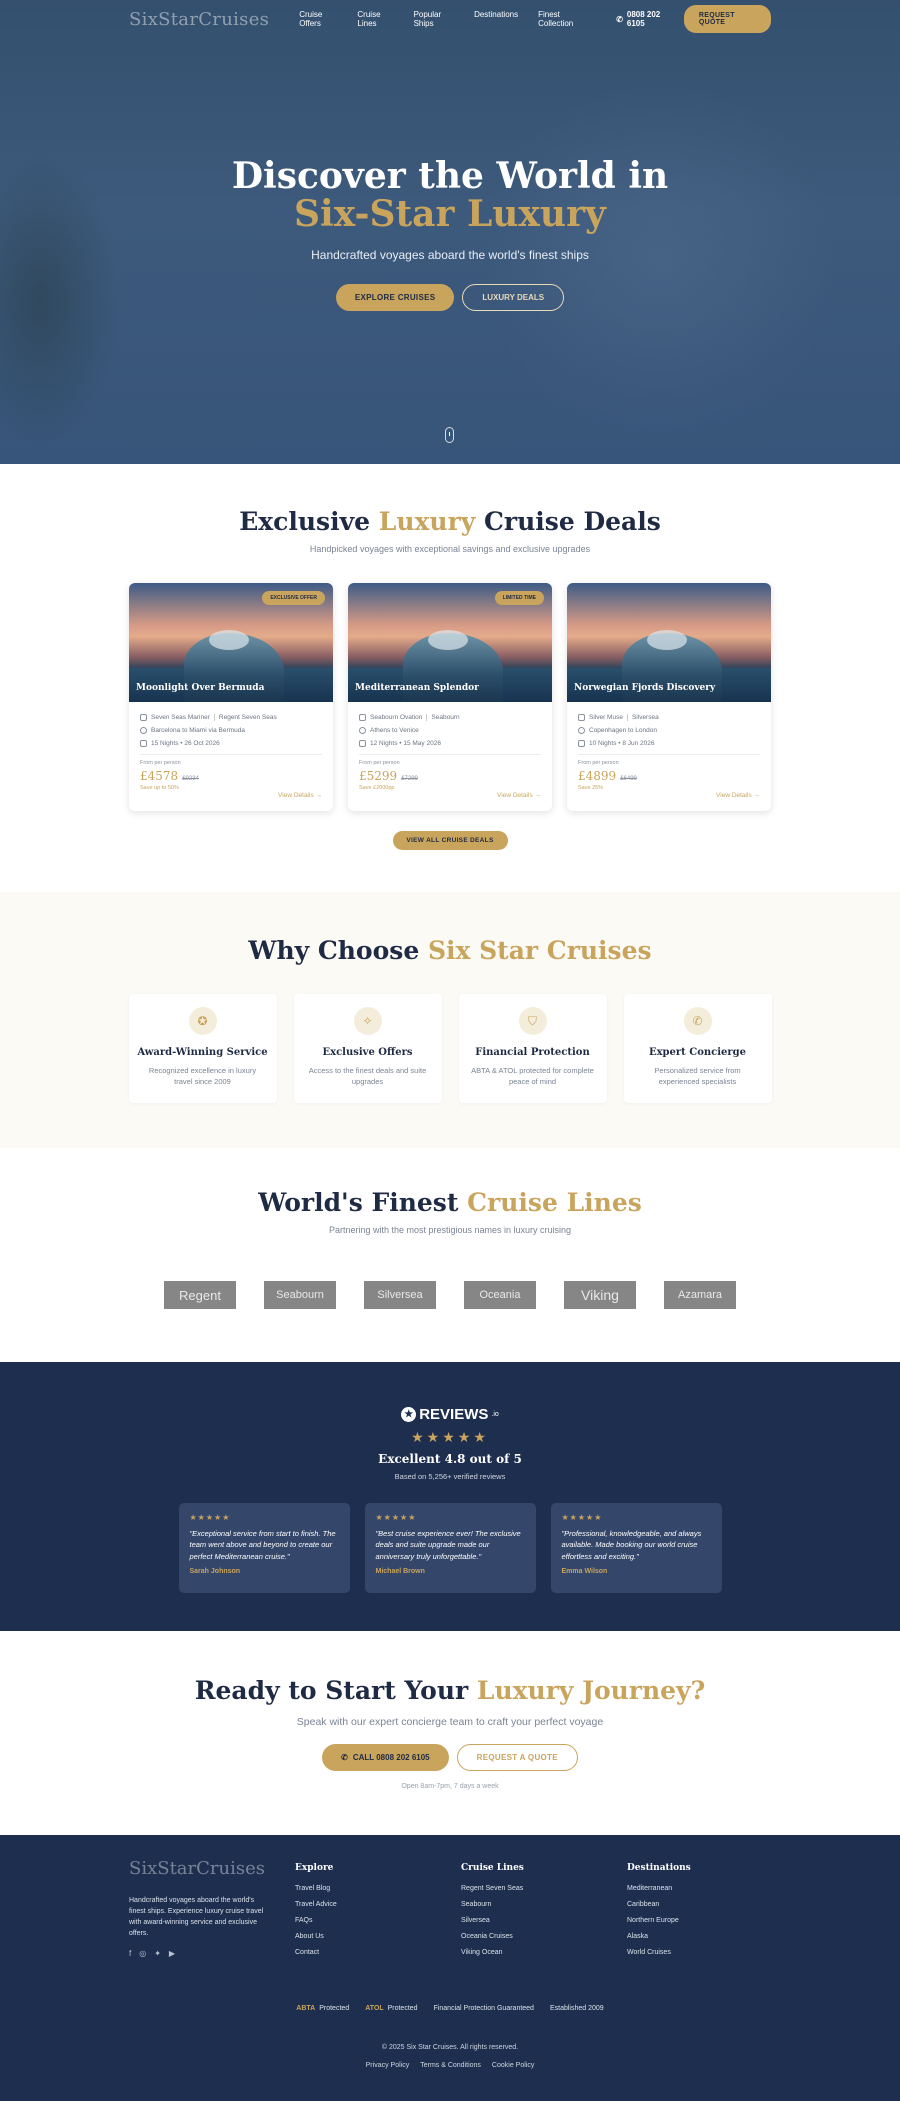 The height and width of the screenshot is (2101, 900). Describe the element at coordinates (367, 1021) in the screenshot. I see `sparkle-icon: ✧` at that location.